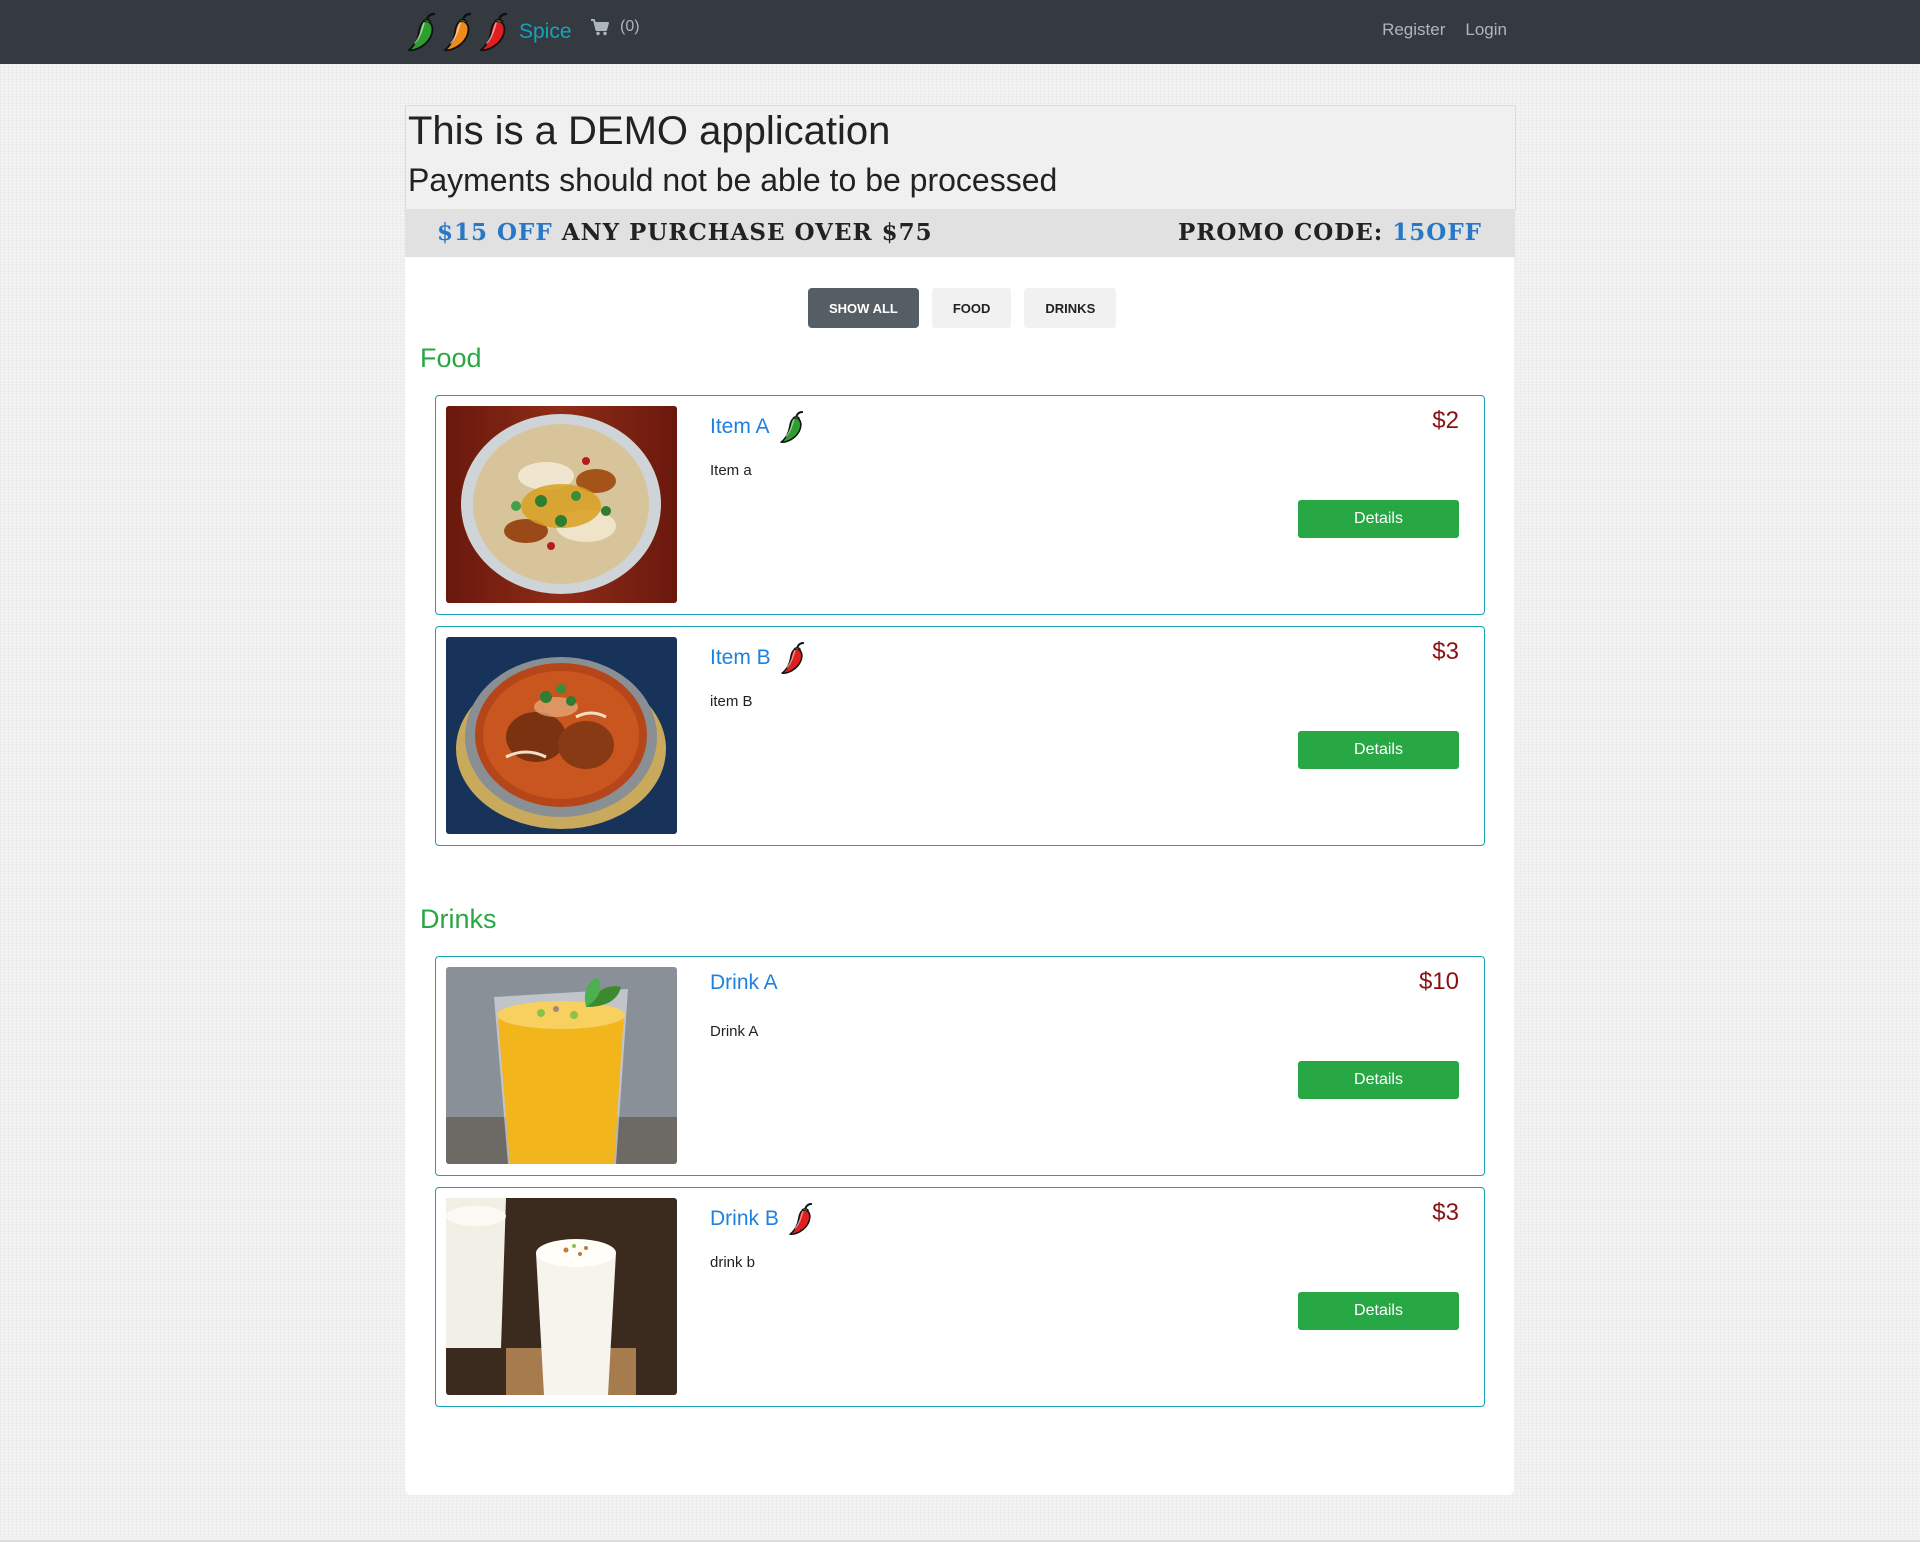 This screenshot has height=1542, width=1920. I want to click on curry-image, so click(561, 735).